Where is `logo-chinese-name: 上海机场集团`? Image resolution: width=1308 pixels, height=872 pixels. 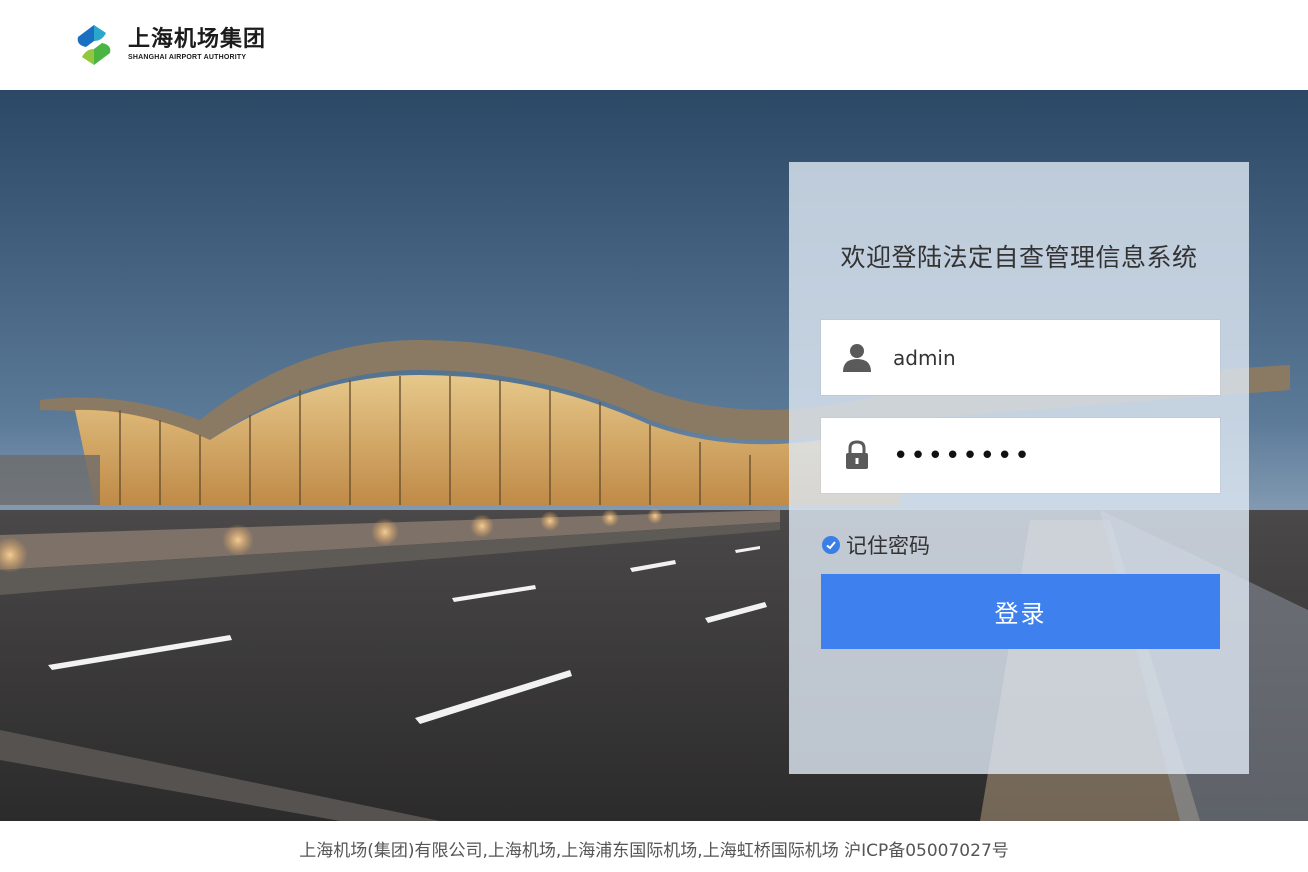
logo-chinese-name: 上海机场集团 is located at coordinates (197, 39).